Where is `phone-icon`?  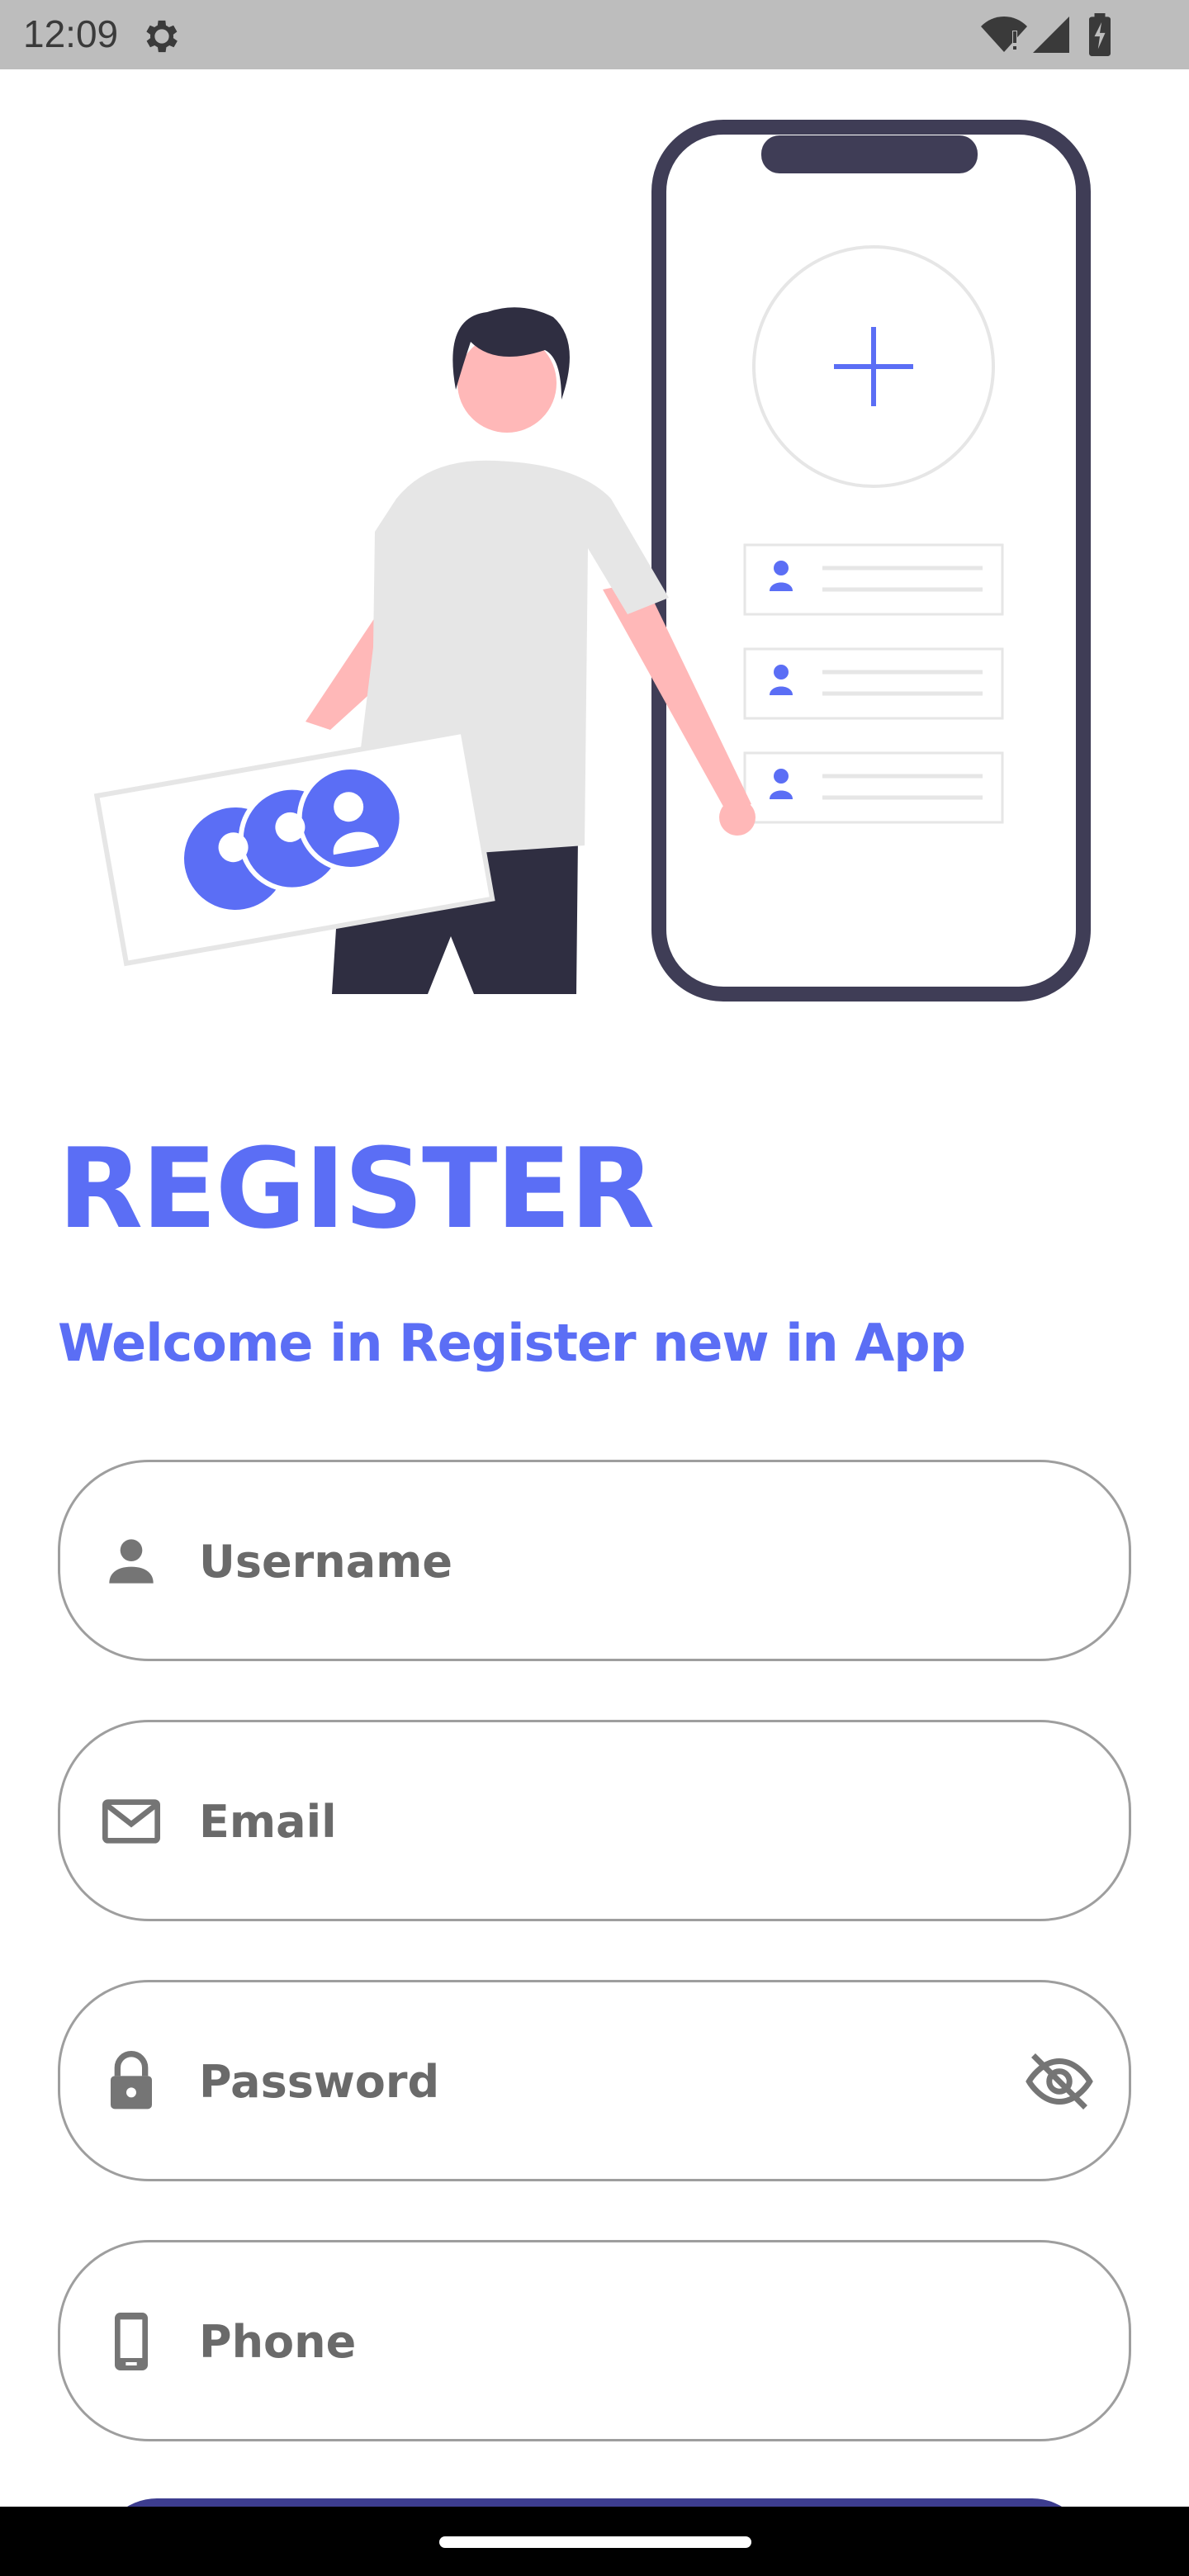 phone-icon is located at coordinates (131, 2341).